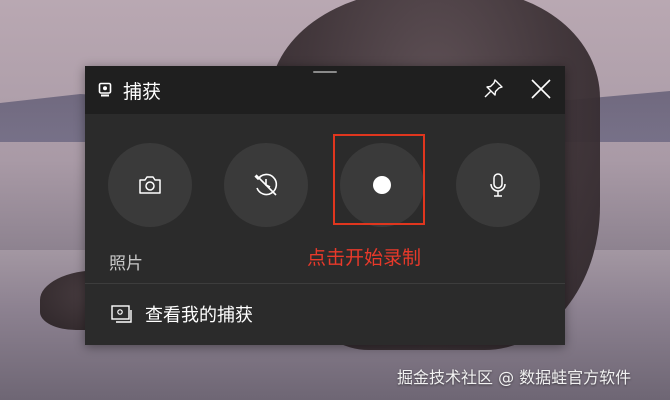 The width and height of the screenshot is (670, 400). Describe the element at coordinates (126, 264) in the screenshot. I see `photo-label: 照片` at that location.